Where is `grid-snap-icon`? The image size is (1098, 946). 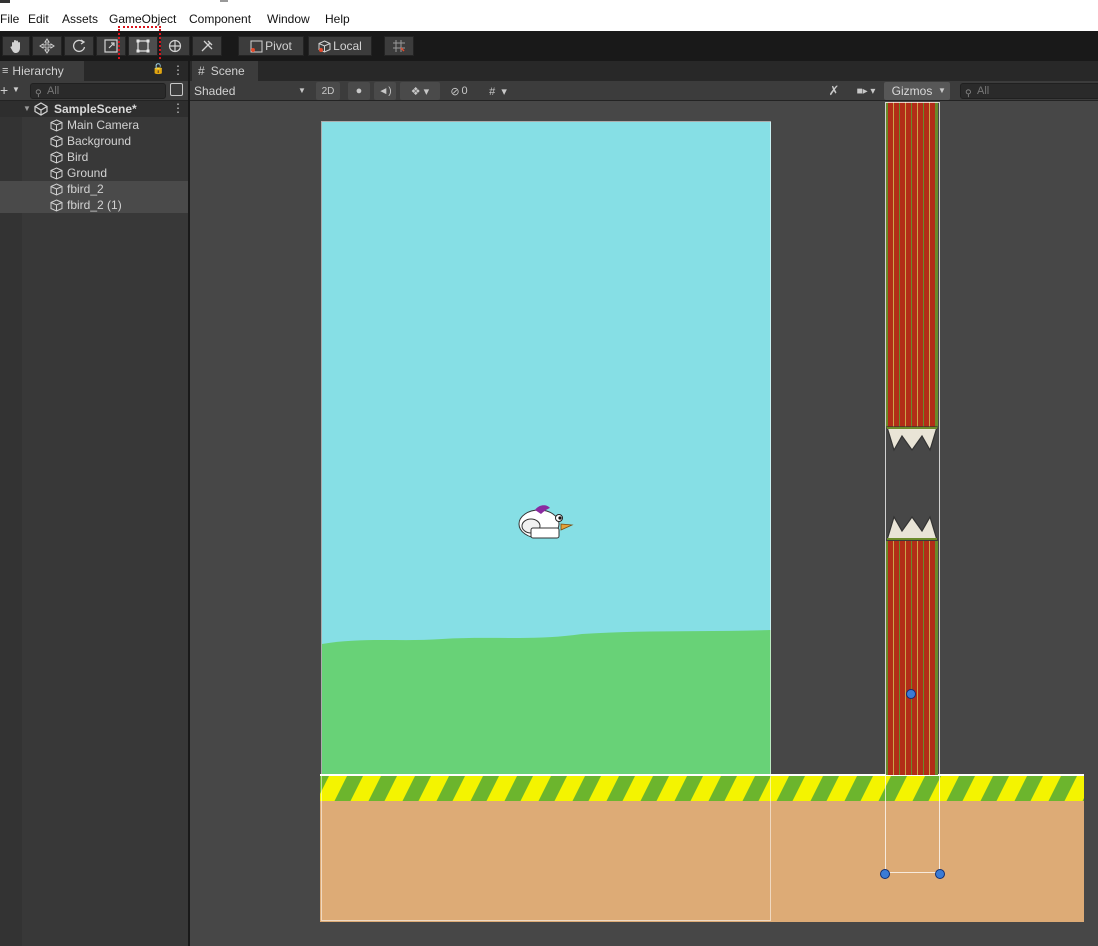
grid-snap-icon is located at coordinates (399, 46).